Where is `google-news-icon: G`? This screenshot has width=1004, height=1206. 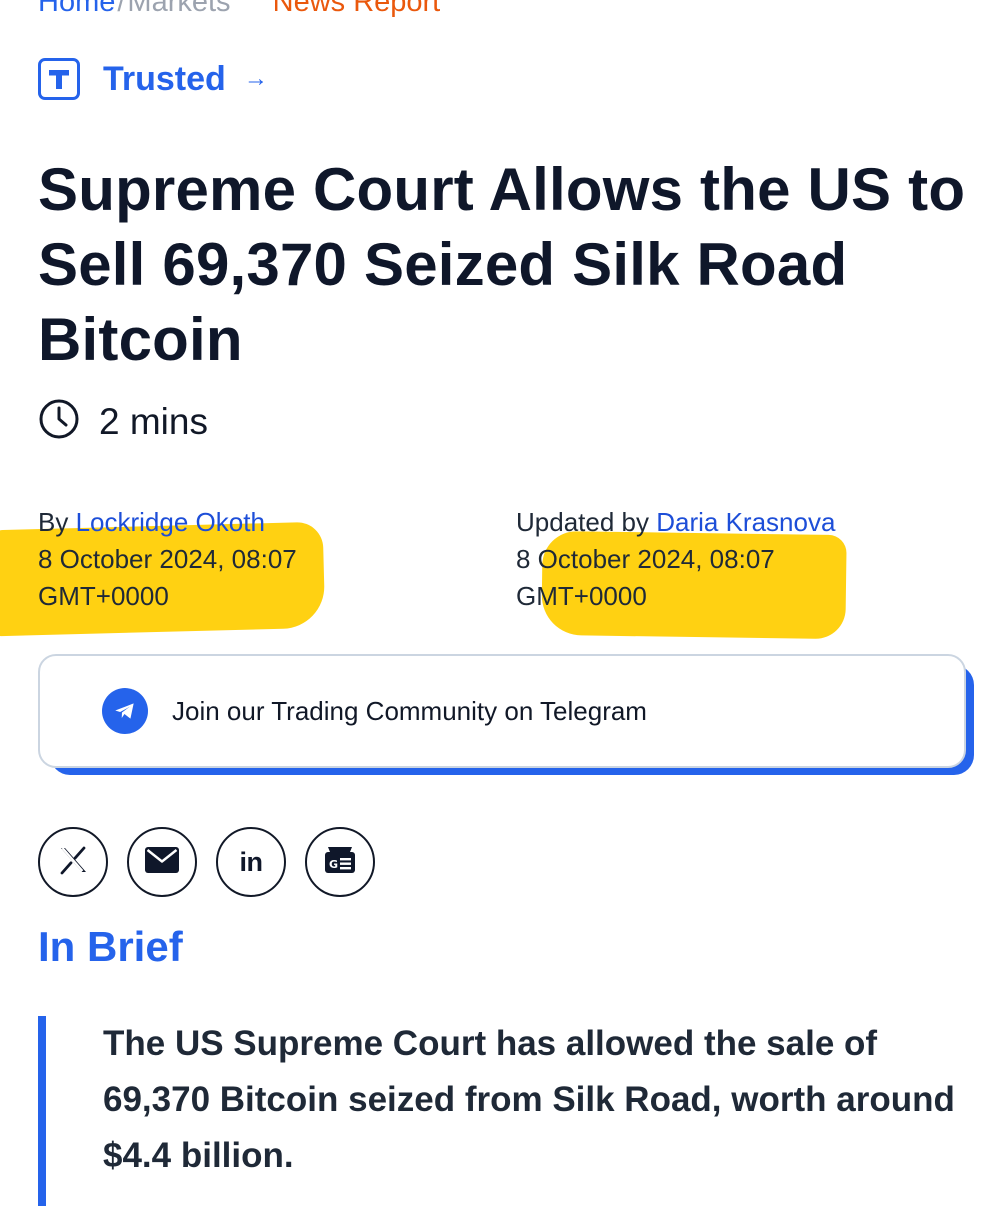
google-news-icon: G is located at coordinates (340, 862).